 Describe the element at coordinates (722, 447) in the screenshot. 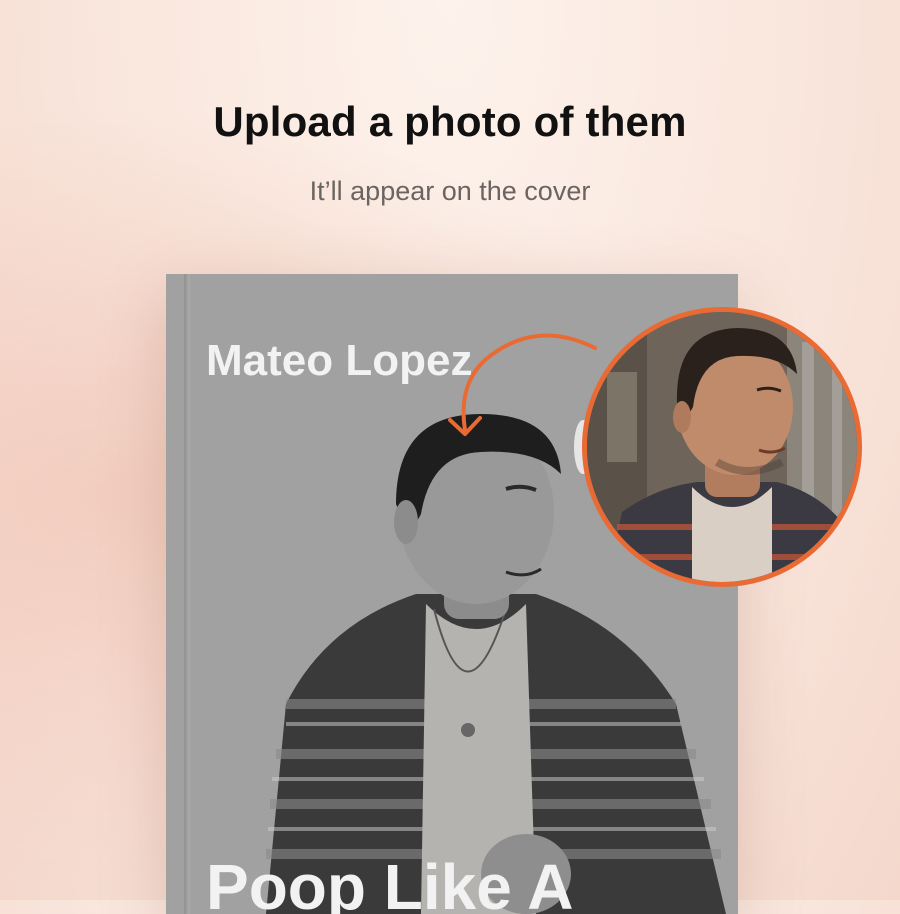

I see `uploaded-photo` at that location.